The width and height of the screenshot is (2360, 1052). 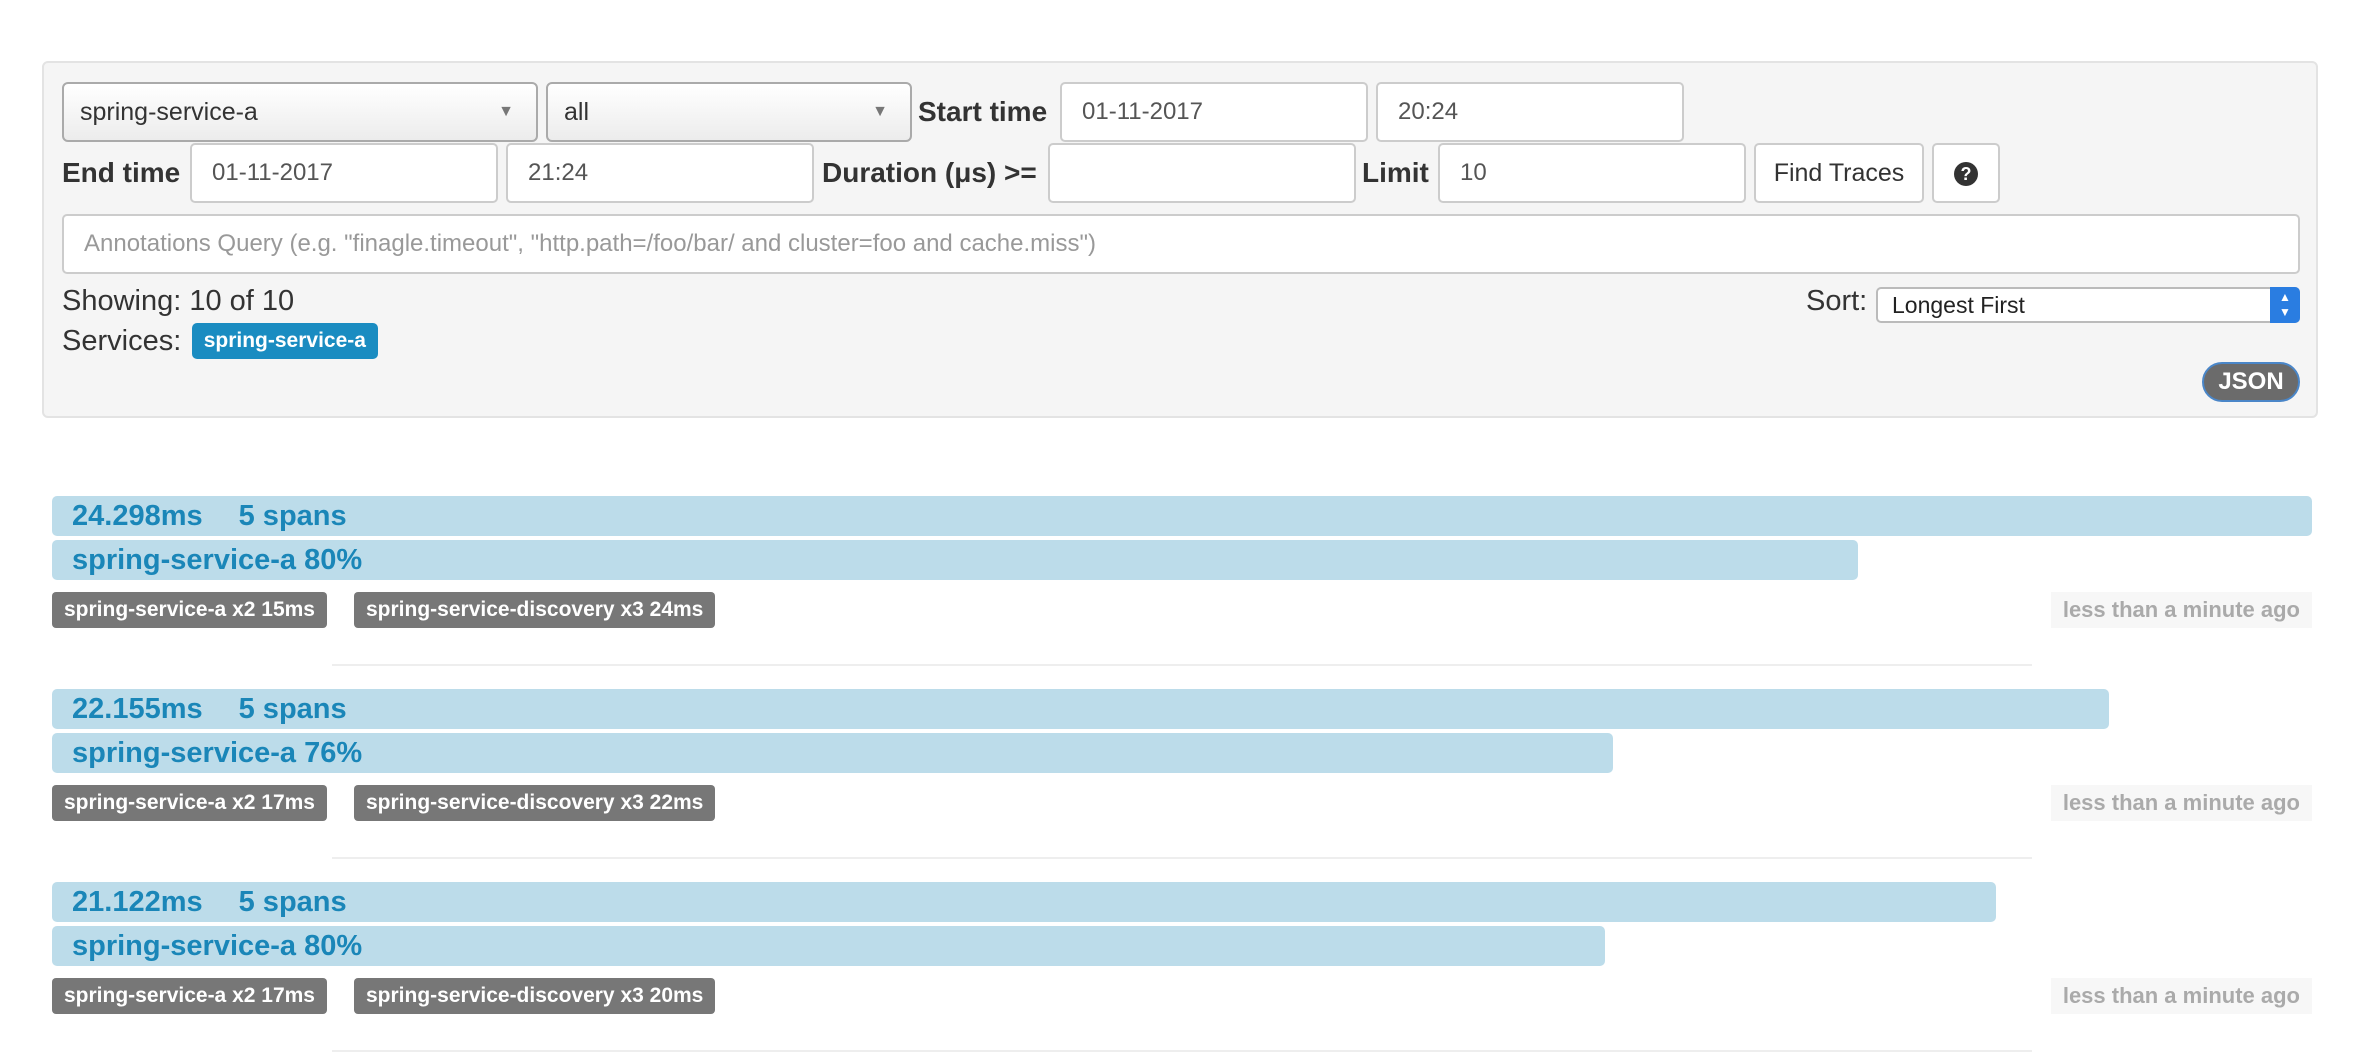 What do you see at coordinates (535, 610) in the screenshot?
I see `service-duration-tag: spring-service-discovery x3 24ms` at bounding box center [535, 610].